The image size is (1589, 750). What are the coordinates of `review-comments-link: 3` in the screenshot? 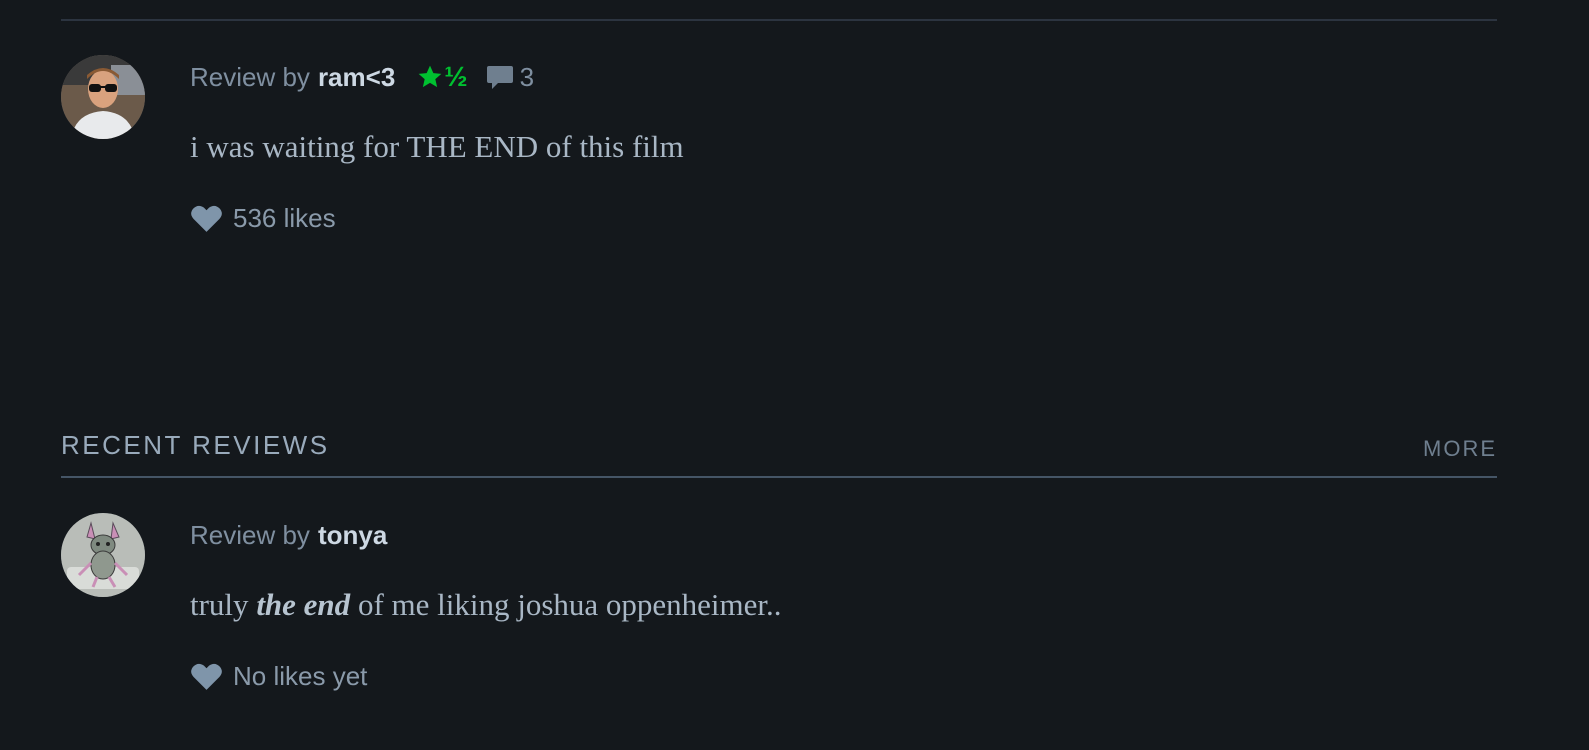 It's located at (510, 77).